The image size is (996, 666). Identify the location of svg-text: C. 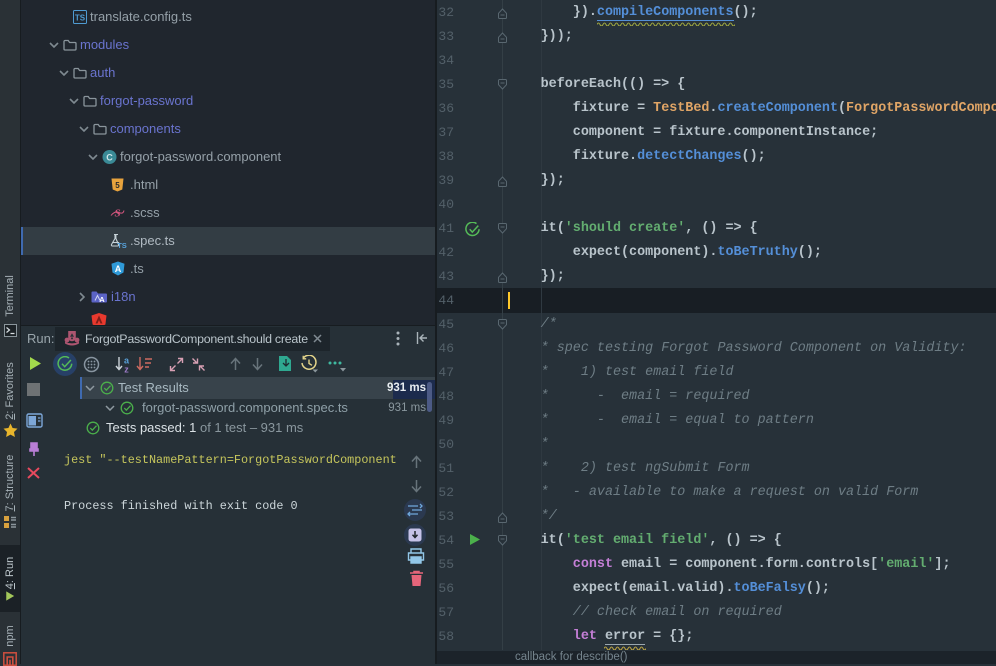
(109, 158).